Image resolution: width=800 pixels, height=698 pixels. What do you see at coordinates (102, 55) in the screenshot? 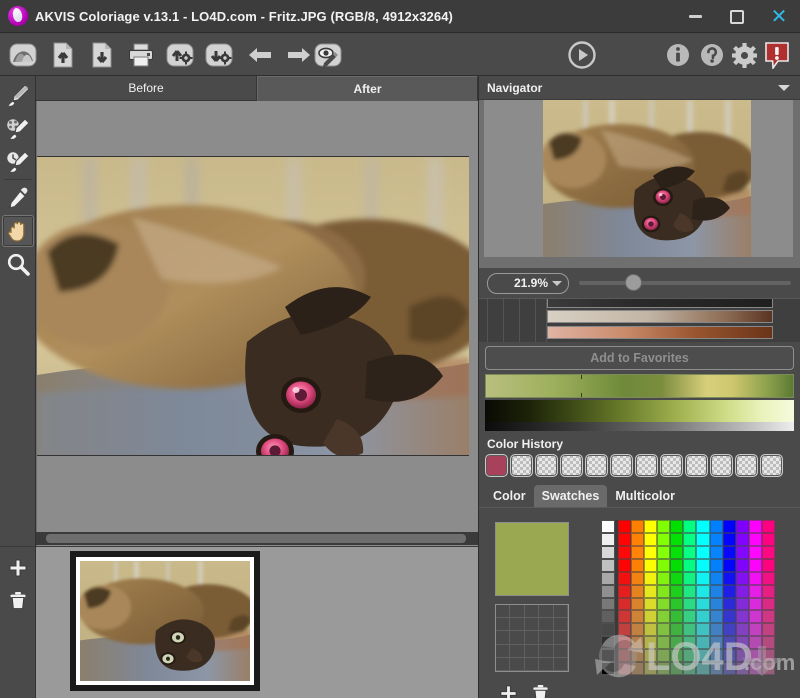
I see `save-image-icon` at bounding box center [102, 55].